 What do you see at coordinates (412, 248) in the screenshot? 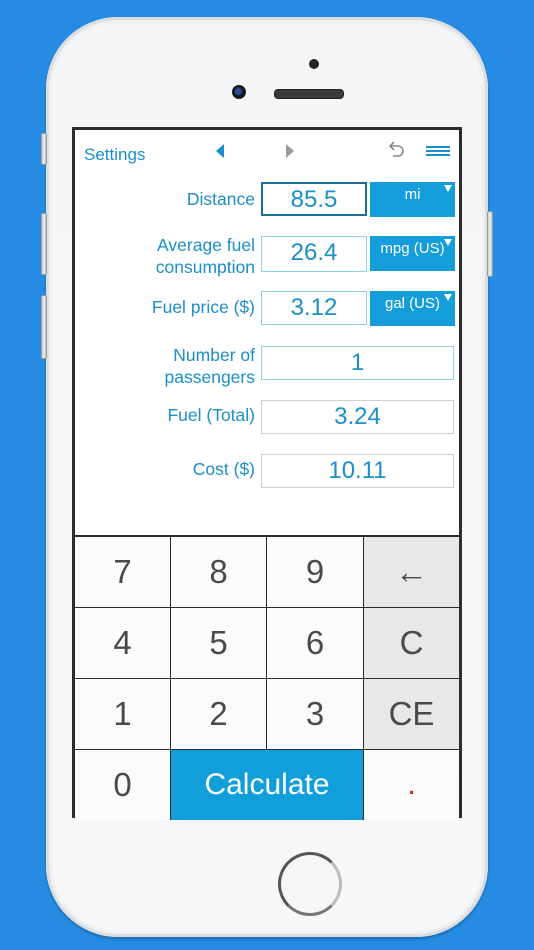
I see `consumption-unit-value: mpg (US)` at bounding box center [412, 248].